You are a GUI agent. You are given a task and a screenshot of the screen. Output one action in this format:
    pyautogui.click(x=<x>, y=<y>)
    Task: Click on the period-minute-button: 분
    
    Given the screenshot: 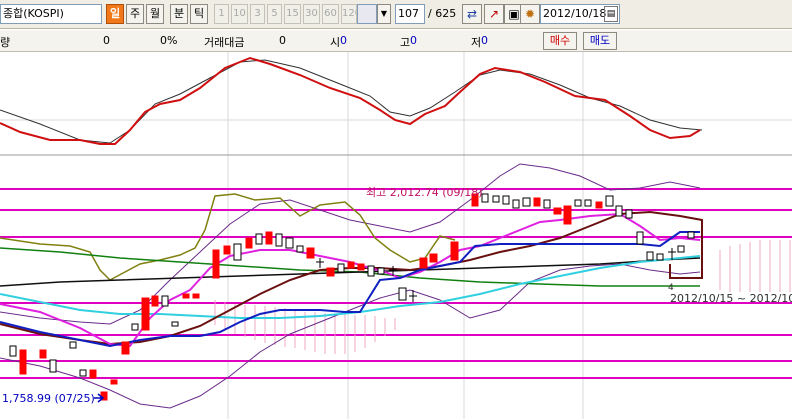 What is the action you would take?
    pyautogui.click(x=179, y=14)
    